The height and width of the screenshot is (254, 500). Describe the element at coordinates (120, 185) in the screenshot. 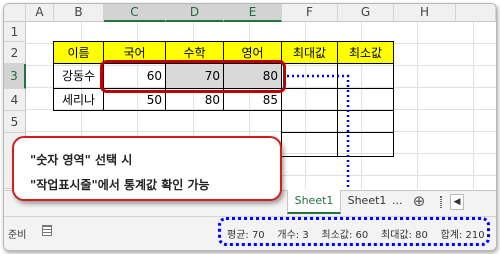

I see `callout-line-2: "작업표시줄"에서 통계값 확인 가능` at that location.